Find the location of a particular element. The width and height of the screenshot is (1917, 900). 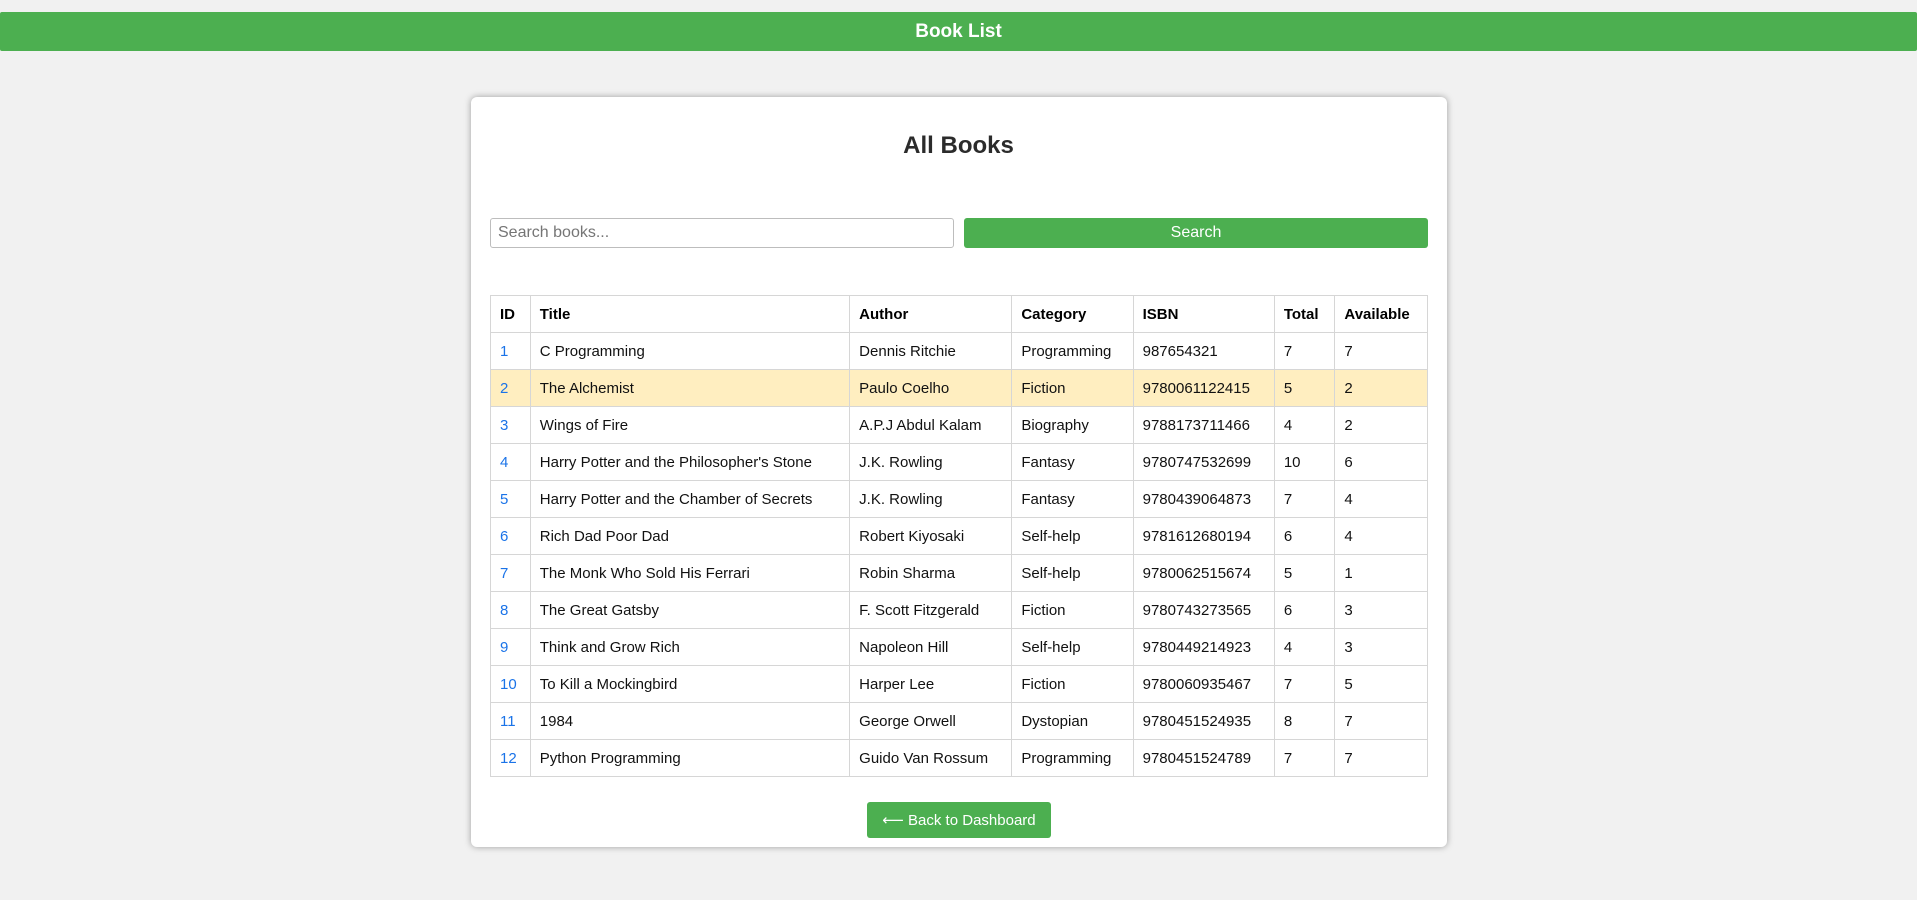

book-id-link: 5 is located at coordinates (504, 499).